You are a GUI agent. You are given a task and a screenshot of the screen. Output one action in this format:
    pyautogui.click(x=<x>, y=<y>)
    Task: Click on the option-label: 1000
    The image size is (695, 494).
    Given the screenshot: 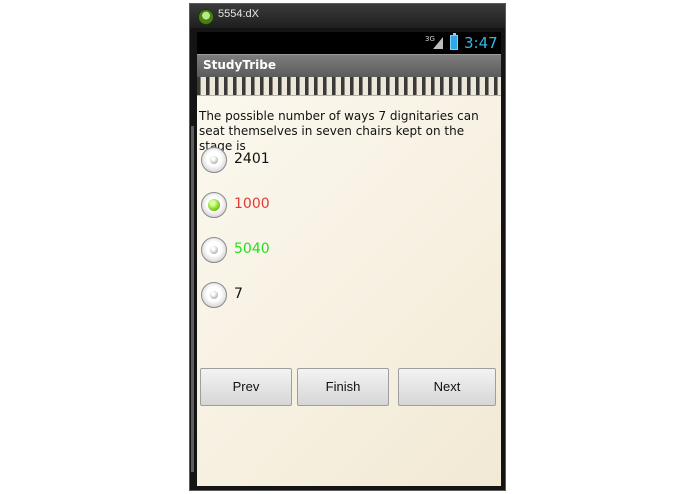 What is the action you would take?
    pyautogui.click(x=252, y=204)
    